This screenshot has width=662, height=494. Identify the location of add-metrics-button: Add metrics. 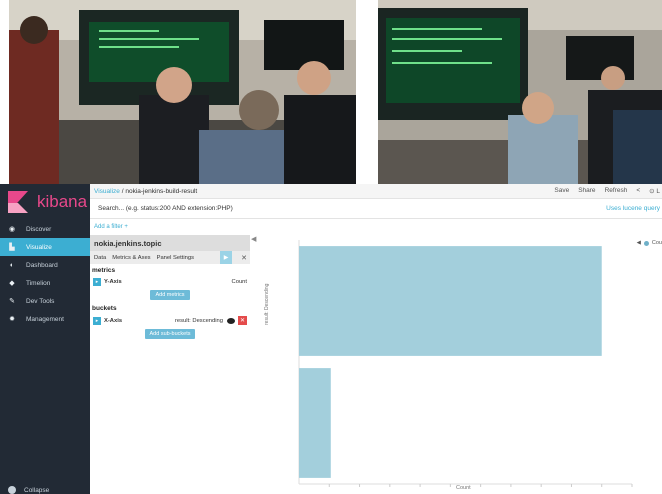
(170, 295).